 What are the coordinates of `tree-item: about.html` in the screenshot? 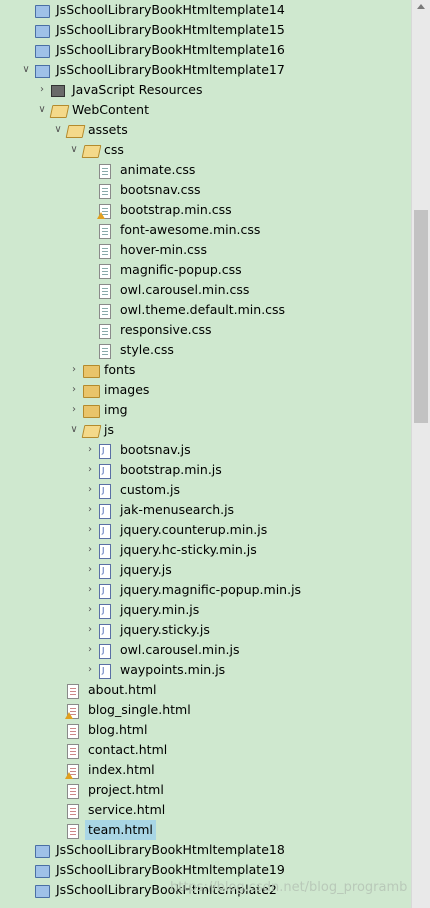 It's located at (205, 690).